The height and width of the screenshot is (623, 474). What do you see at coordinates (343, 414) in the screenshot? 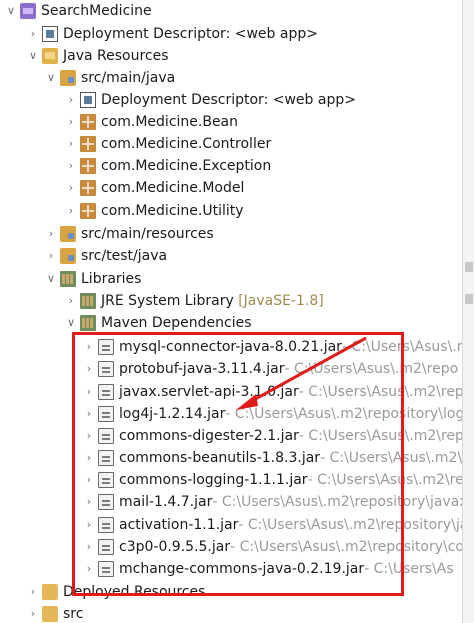
I see `jar-path: - C:\Users\Asus\.m2\repository\log` at bounding box center [343, 414].